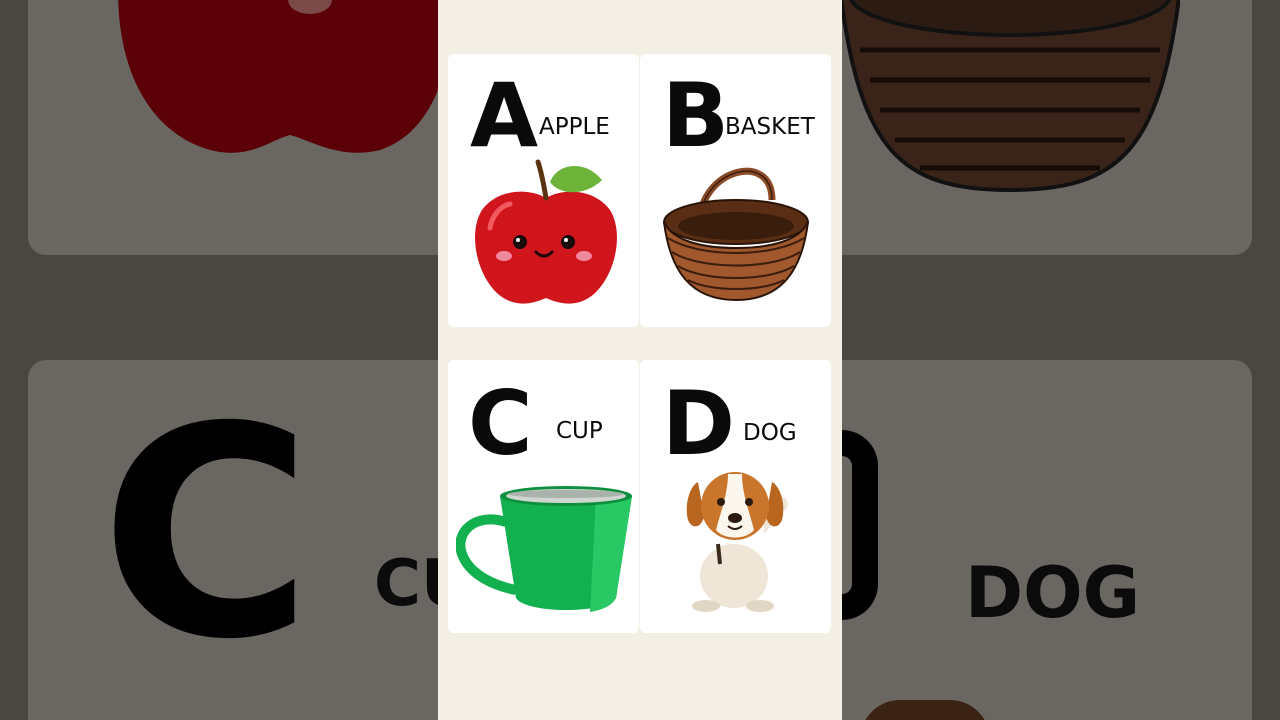  I want to click on background-letter-d-partial, so click(860, 525).